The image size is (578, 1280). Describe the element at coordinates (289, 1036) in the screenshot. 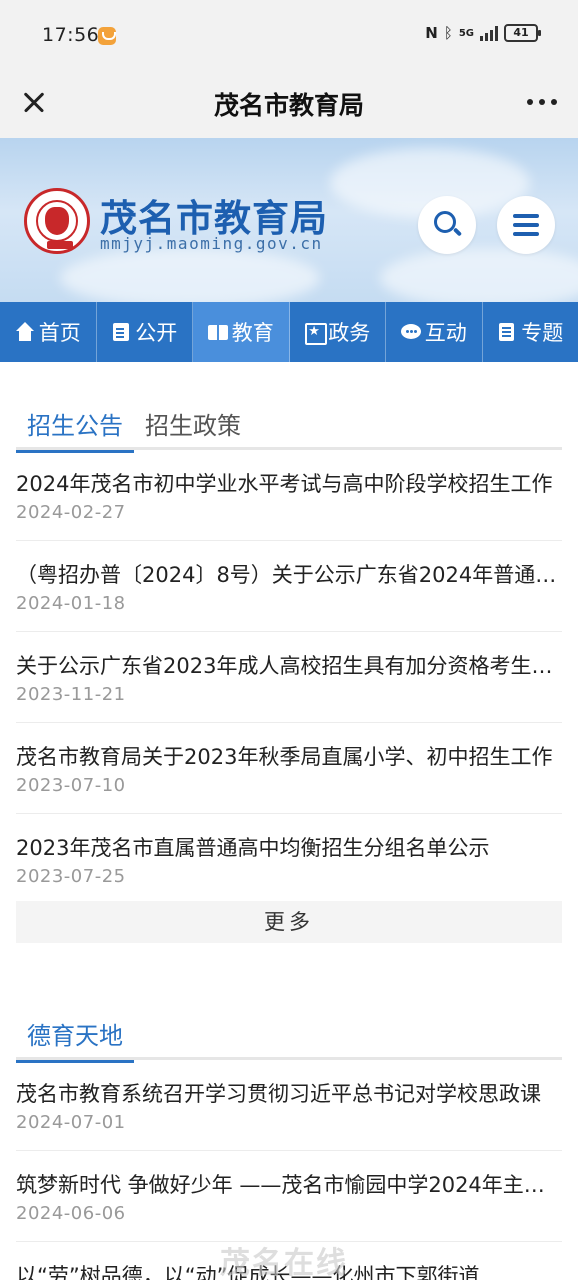

I see `moral-education-tabs: 德育天地` at that location.